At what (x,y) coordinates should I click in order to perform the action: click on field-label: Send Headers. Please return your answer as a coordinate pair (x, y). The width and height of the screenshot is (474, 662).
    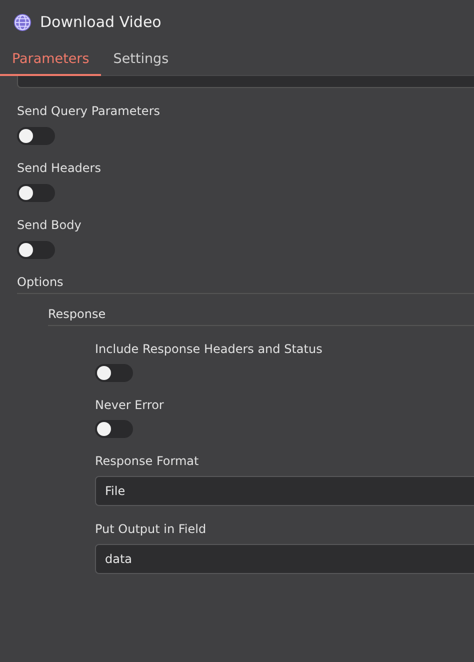
    Looking at the image, I should click on (59, 168).